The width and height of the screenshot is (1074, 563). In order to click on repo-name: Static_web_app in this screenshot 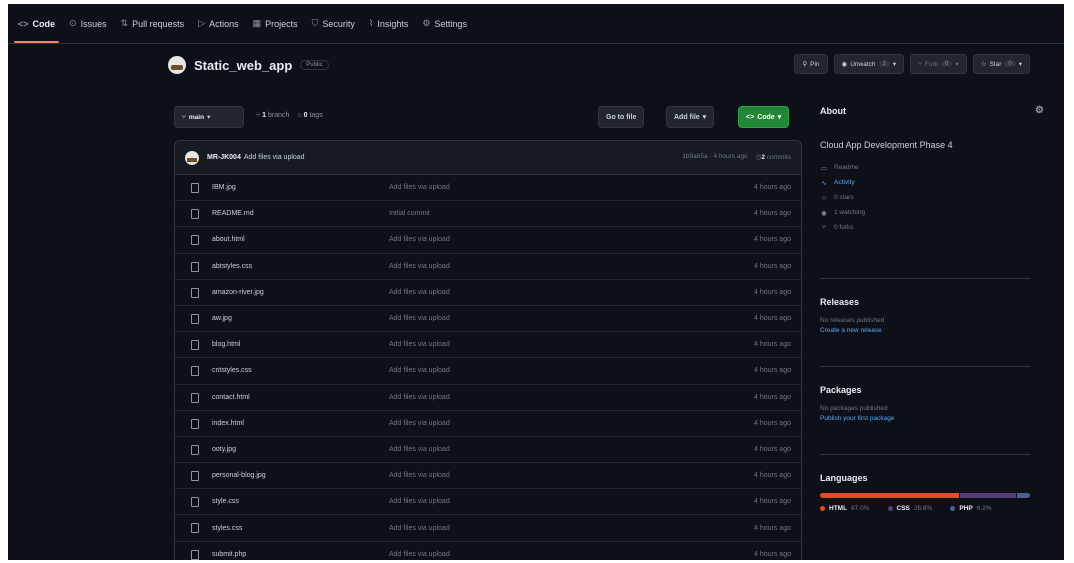, I will do `click(243, 65)`.